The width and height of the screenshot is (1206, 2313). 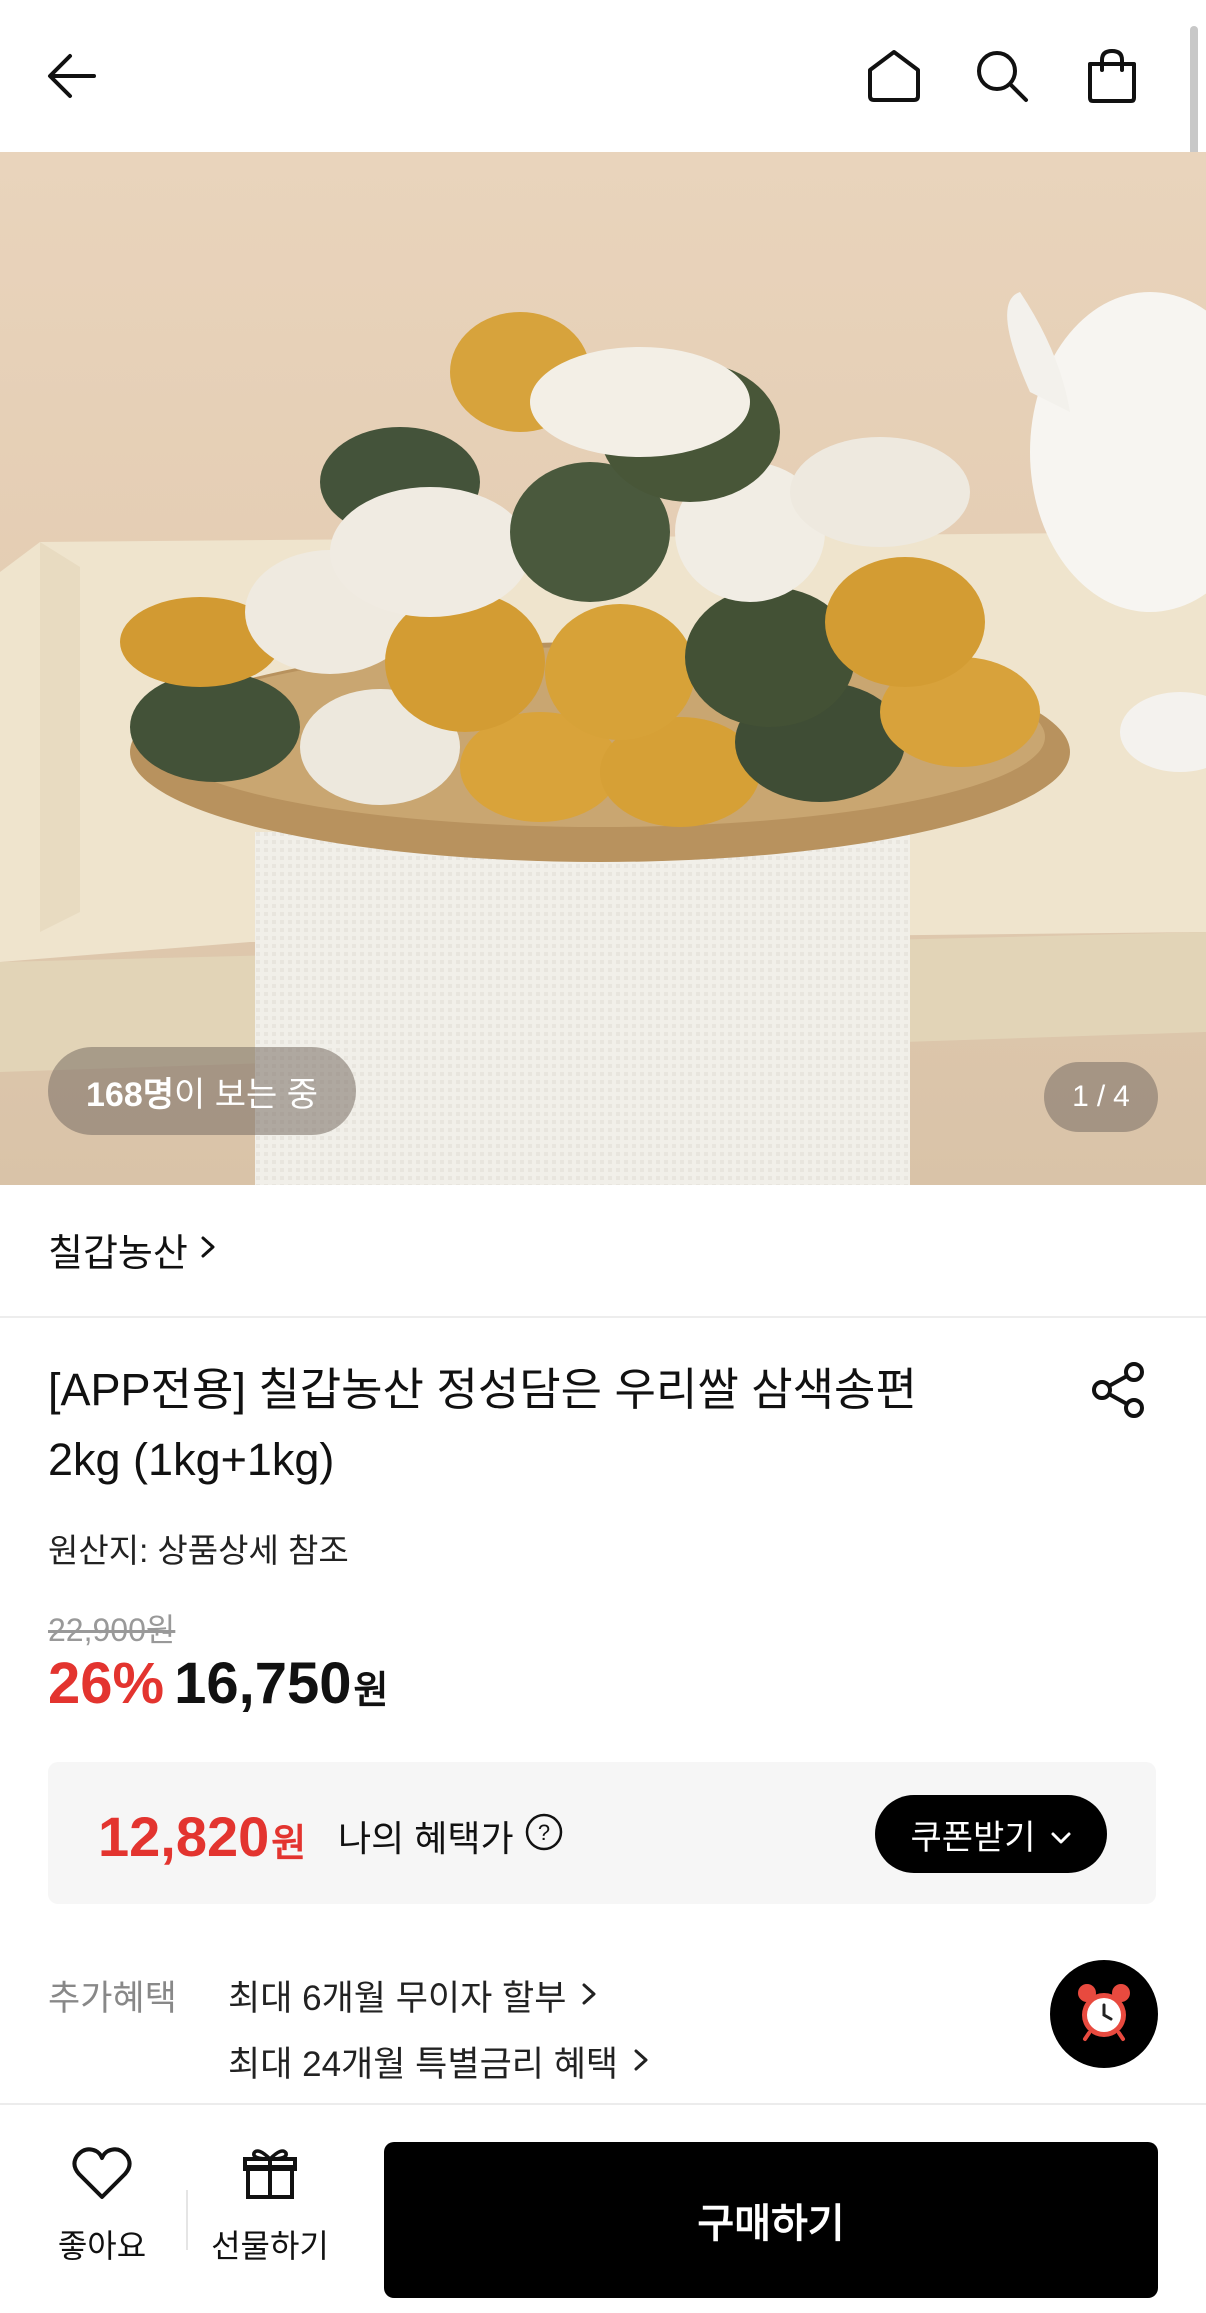 What do you see at coordinates (130, 1094) in the screenshot?
I see `viewers-count: 168명` at bounding box center [130, 1094].